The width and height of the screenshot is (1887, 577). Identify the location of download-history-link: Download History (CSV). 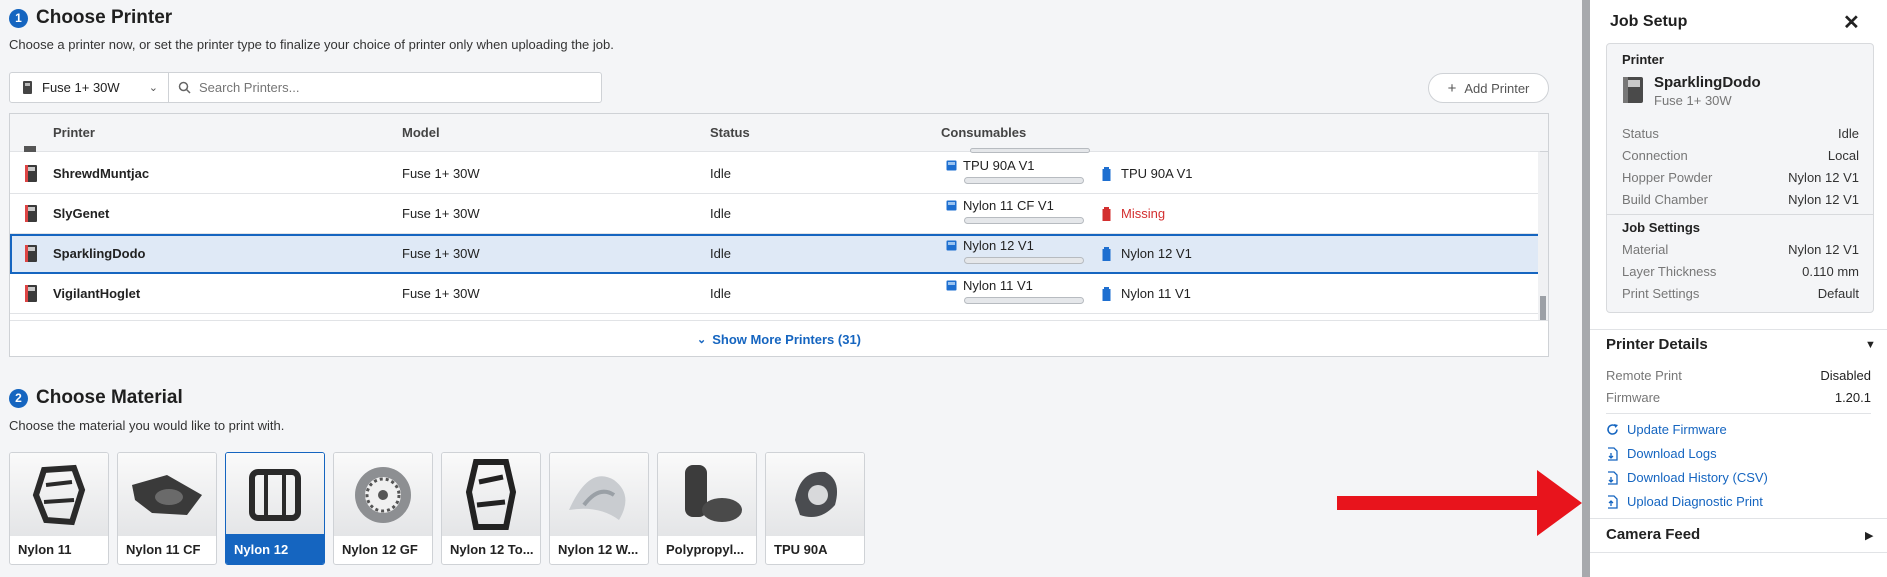
(1687, 477).